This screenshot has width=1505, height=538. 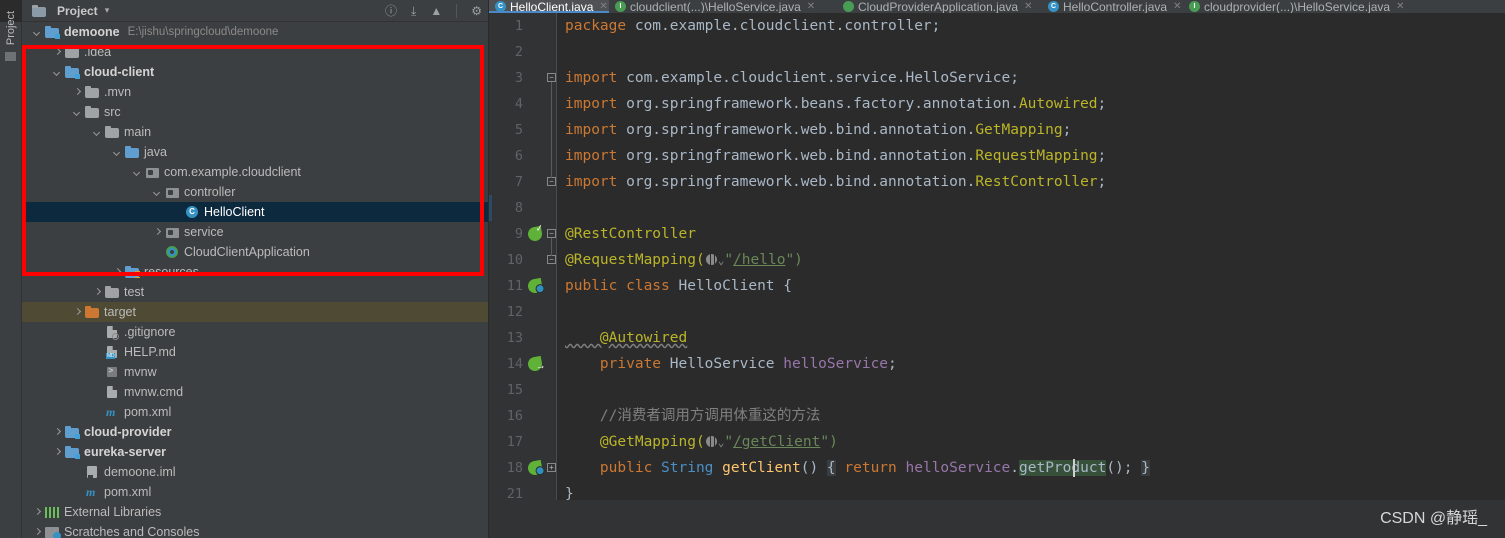 I want to click on code-line-13: @Autowired, so click(x=622, y=338).